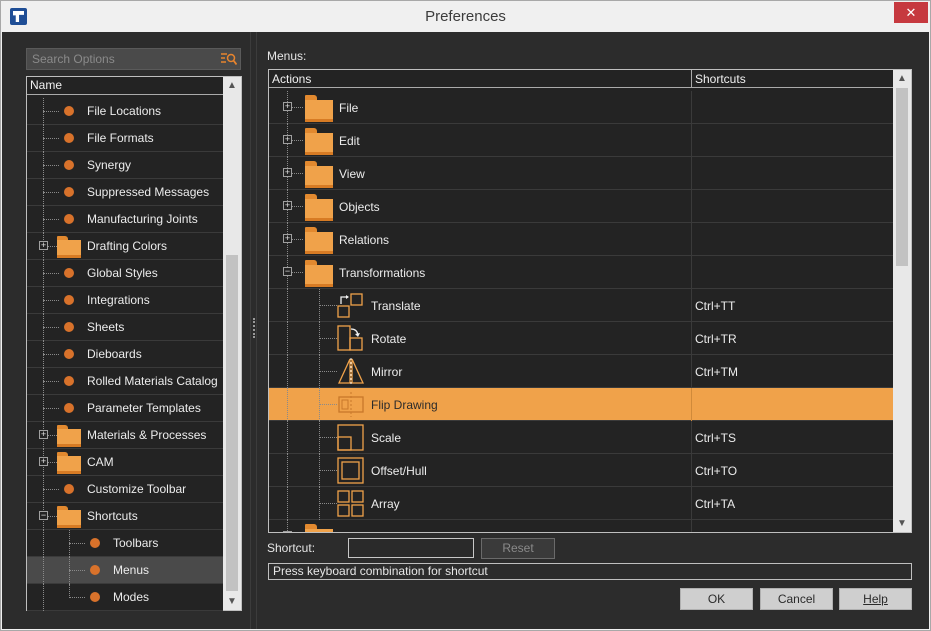 The height and width of the screenshot is (631, 931). Describe the element at coordinates (581, 173) in the screenshot. I see `action-row-view: + View` at that location.